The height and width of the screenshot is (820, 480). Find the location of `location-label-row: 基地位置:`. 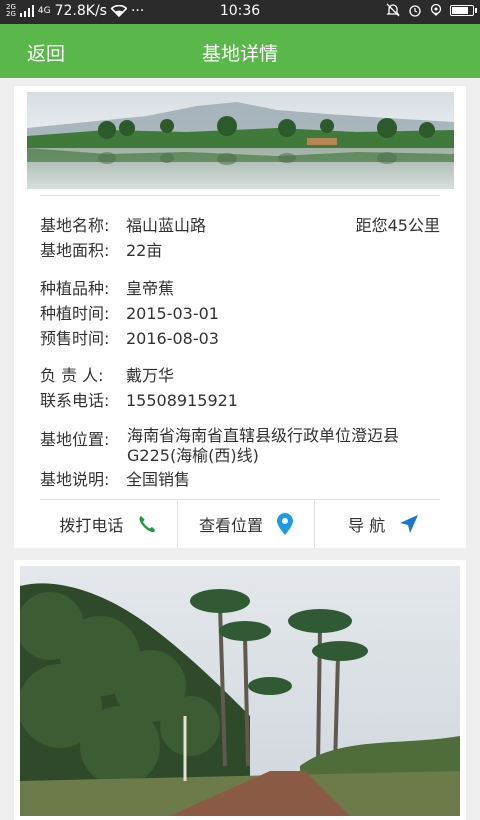

location-label-row: 基地位置: is located at coordinates (83, 438).